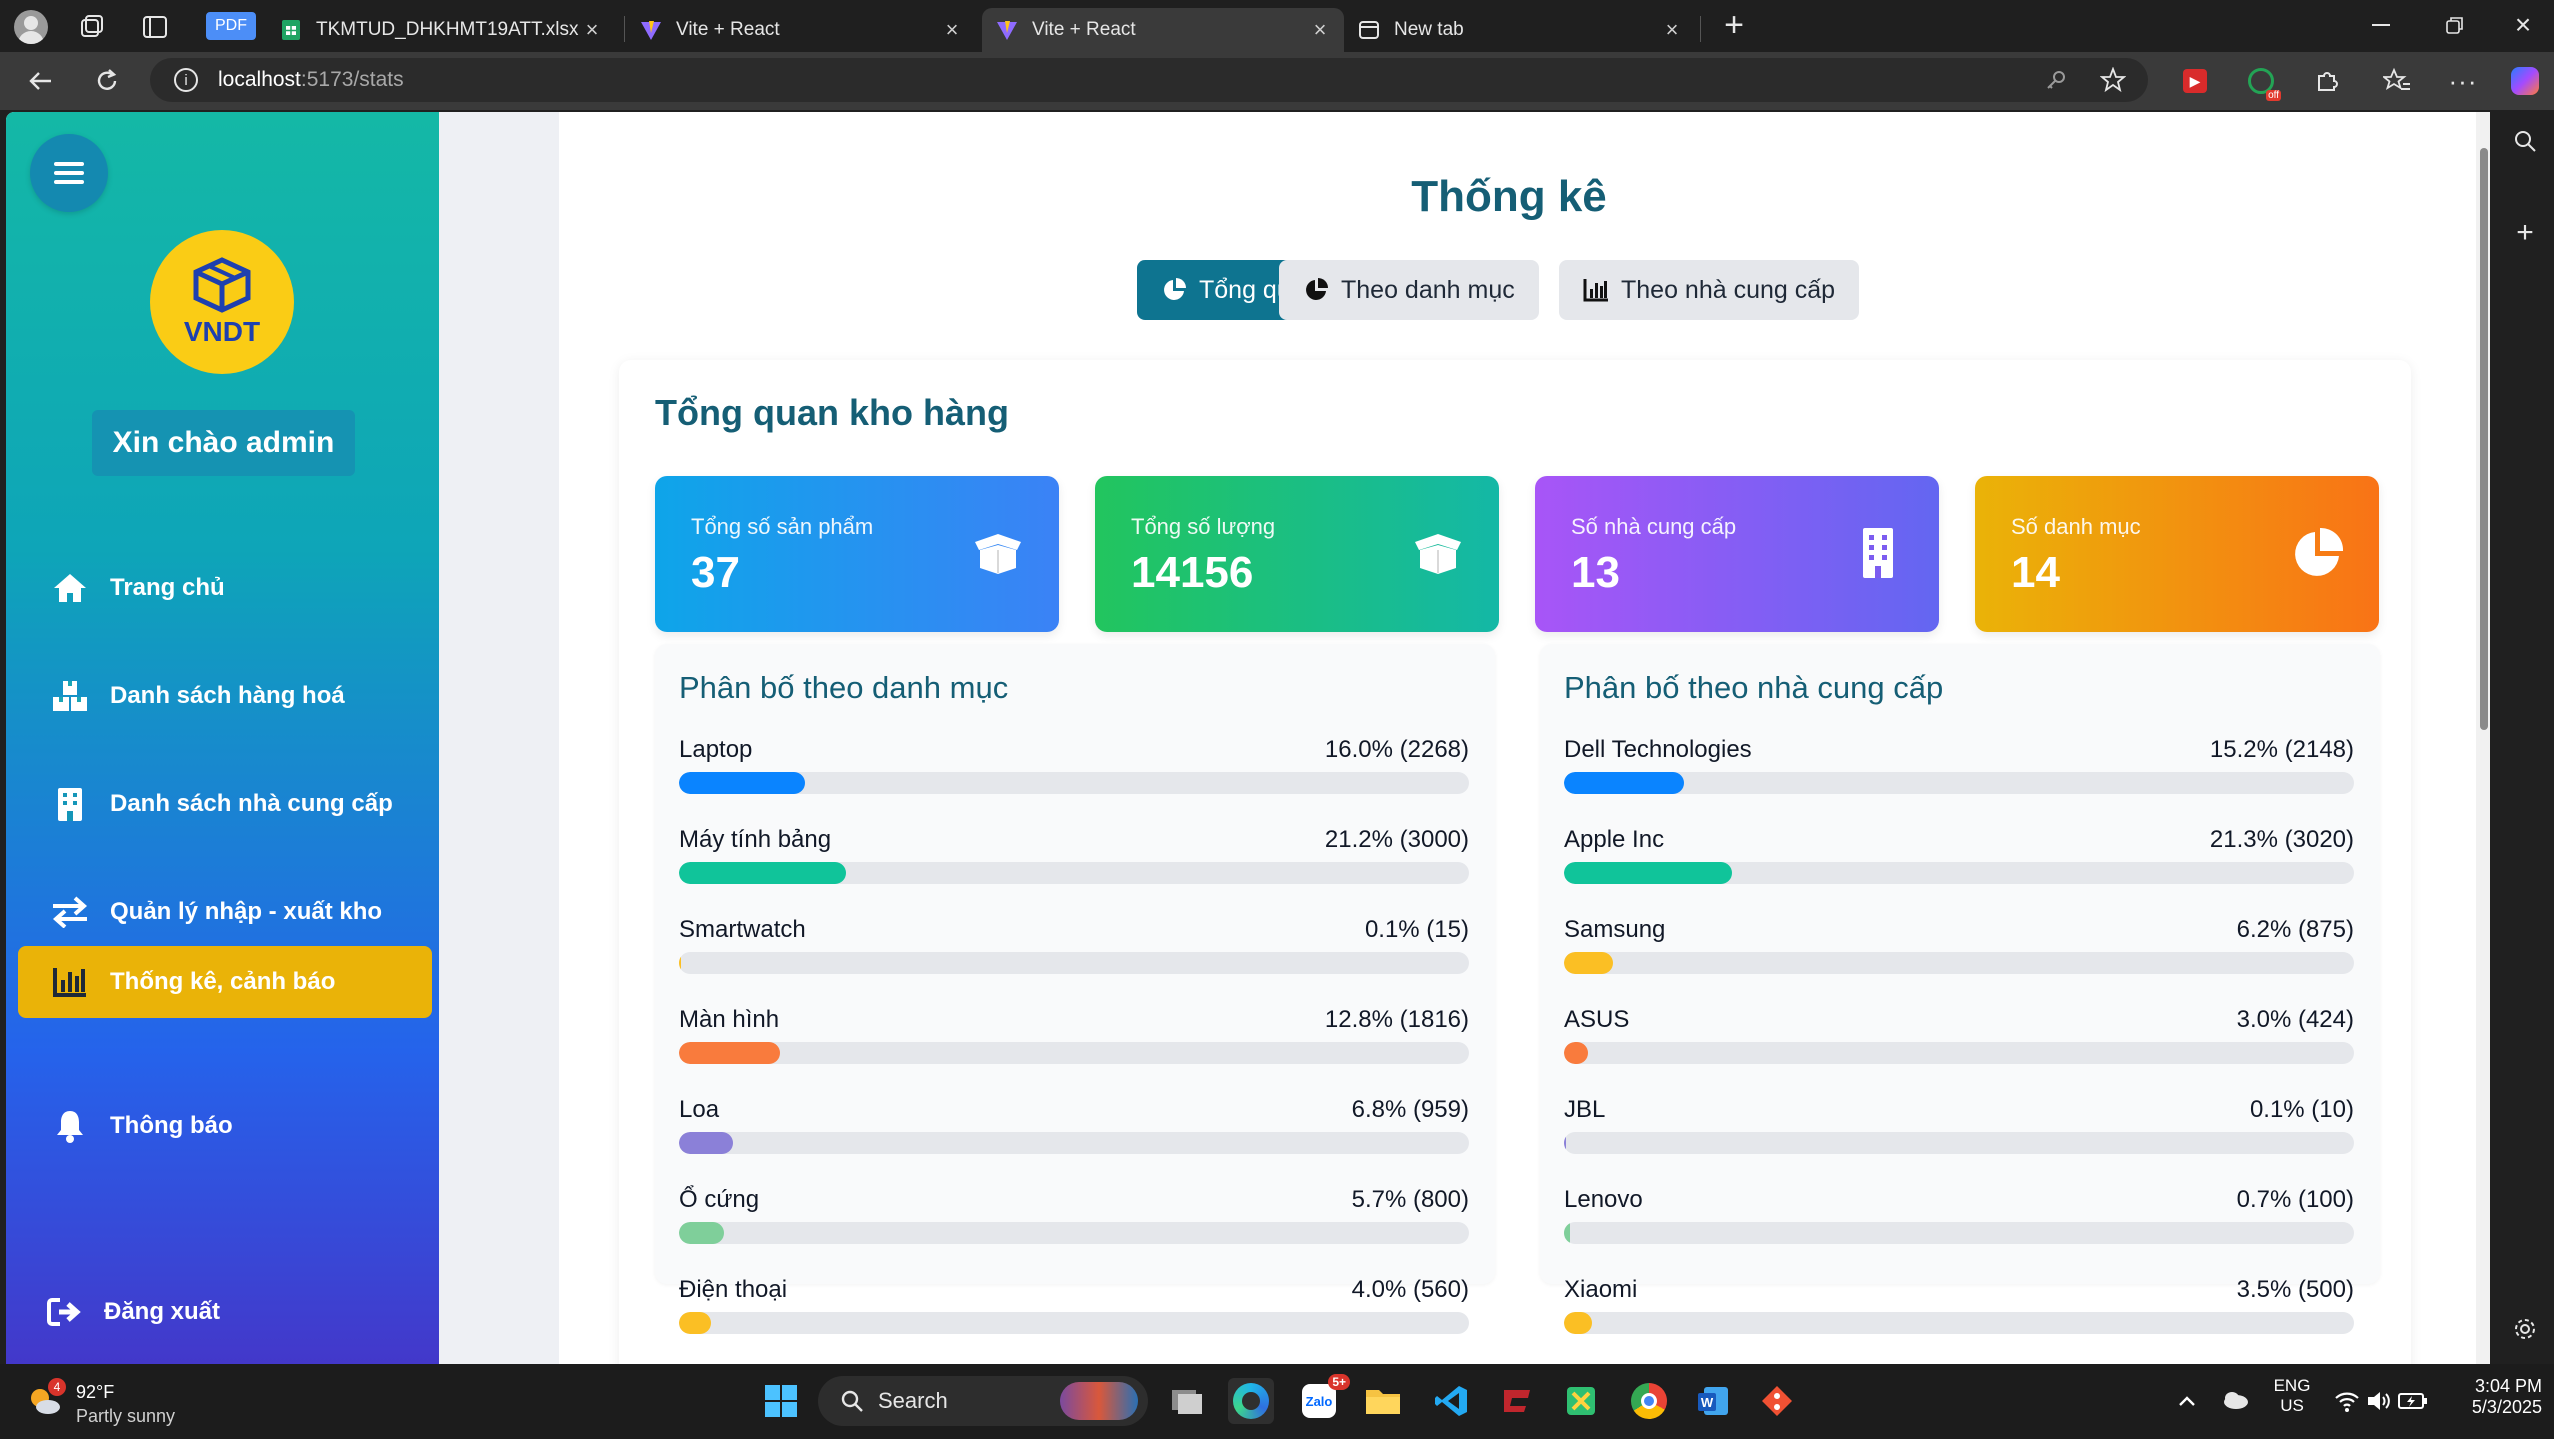  Describe the element at coordinates (225, 912) in the screenshot. I see `sidebar-item-inventory: Quản lý nhập - xuất kho` at that location.